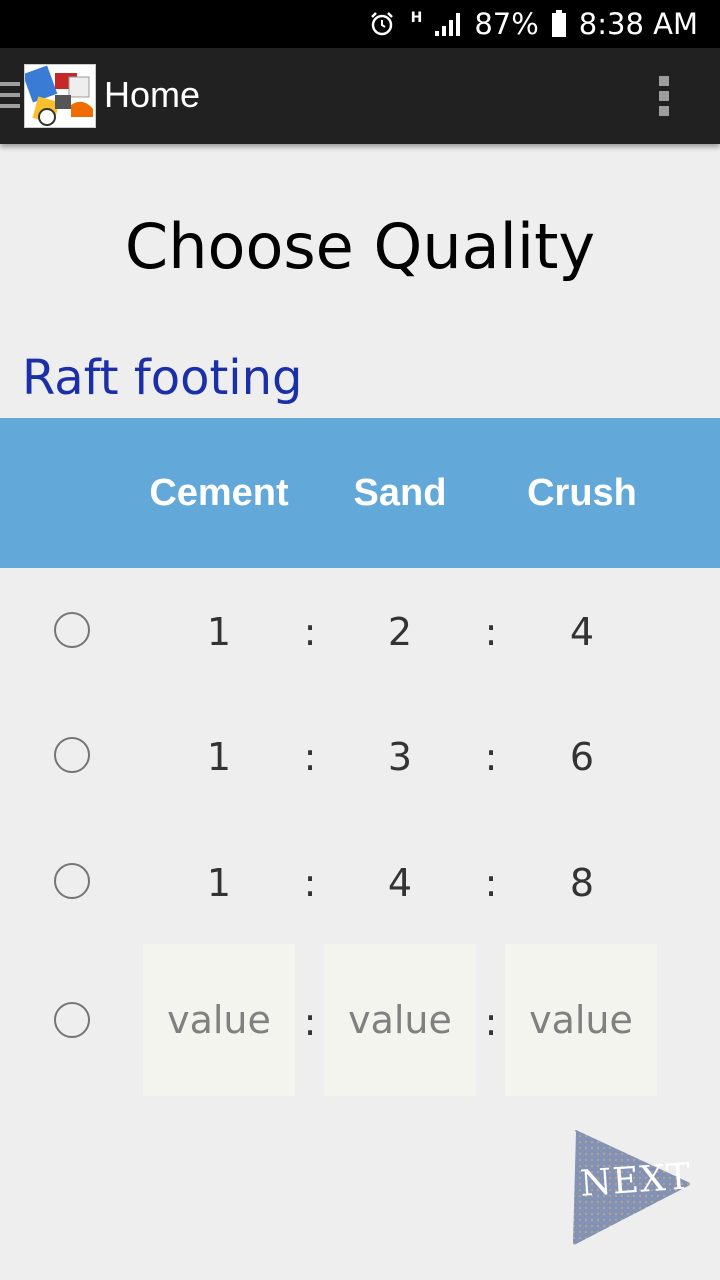 The width and height of the screenshot is (720, 1280). I want to click on custom-ratio-row: : :, so click(360, 1020).